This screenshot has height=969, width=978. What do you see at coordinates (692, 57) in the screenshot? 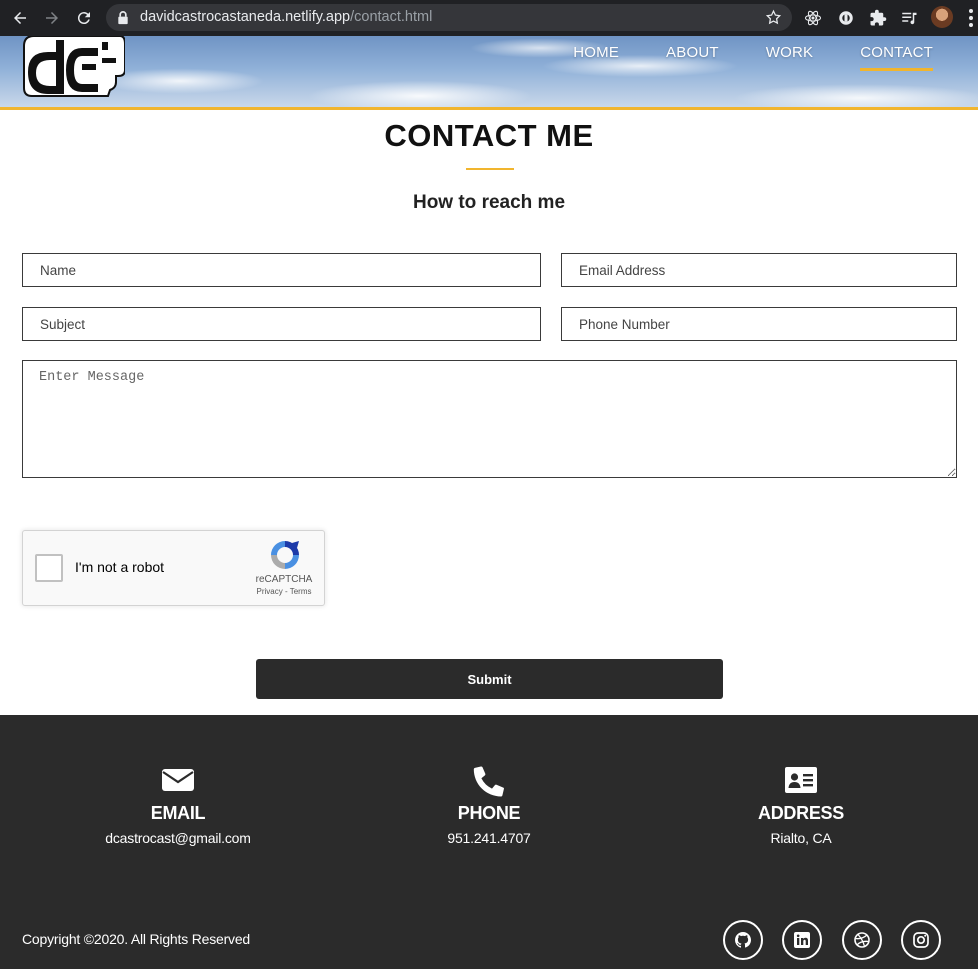
I see `nav-about: ABOUT` at bounding box center [692, 57].